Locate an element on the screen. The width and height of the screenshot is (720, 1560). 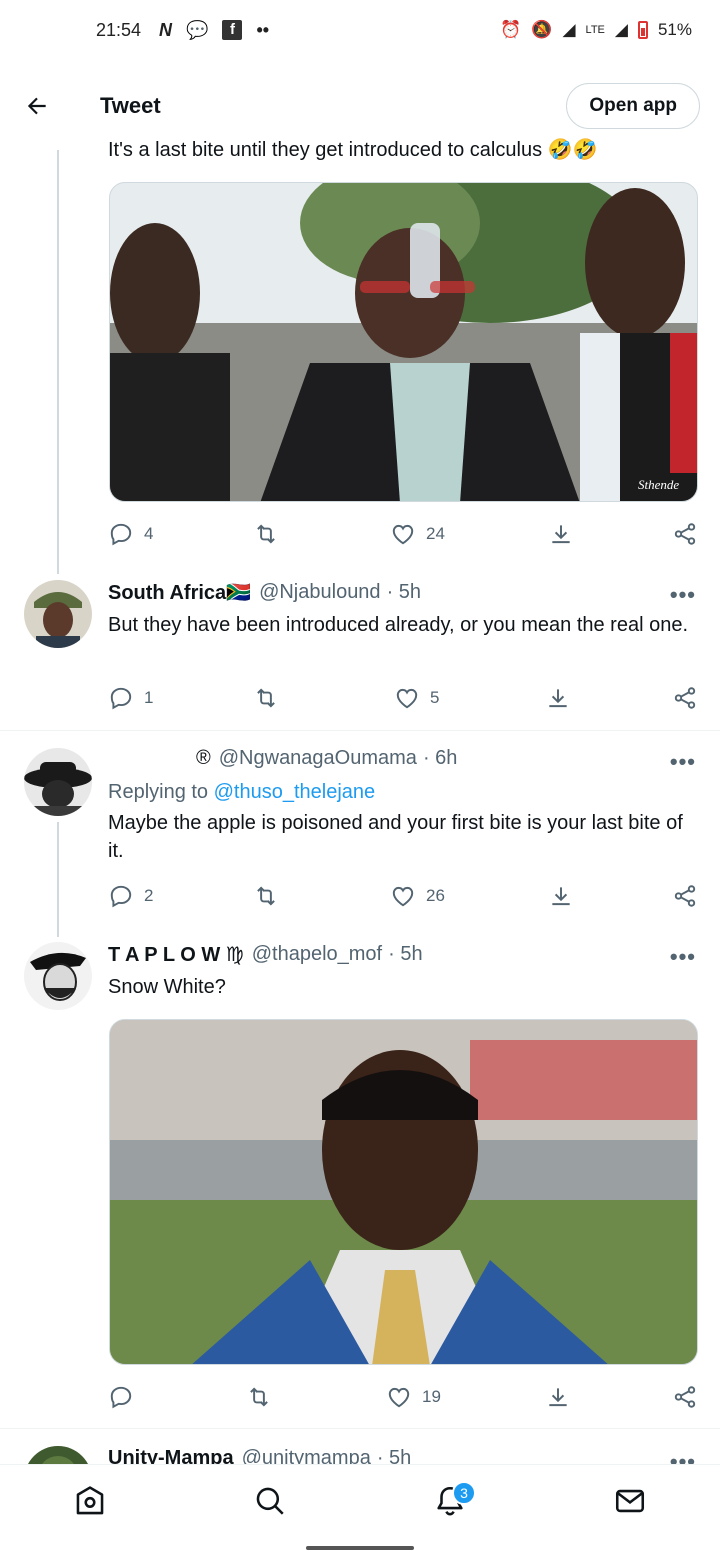
reply-button: 1 is located at coordinates (130, 698).